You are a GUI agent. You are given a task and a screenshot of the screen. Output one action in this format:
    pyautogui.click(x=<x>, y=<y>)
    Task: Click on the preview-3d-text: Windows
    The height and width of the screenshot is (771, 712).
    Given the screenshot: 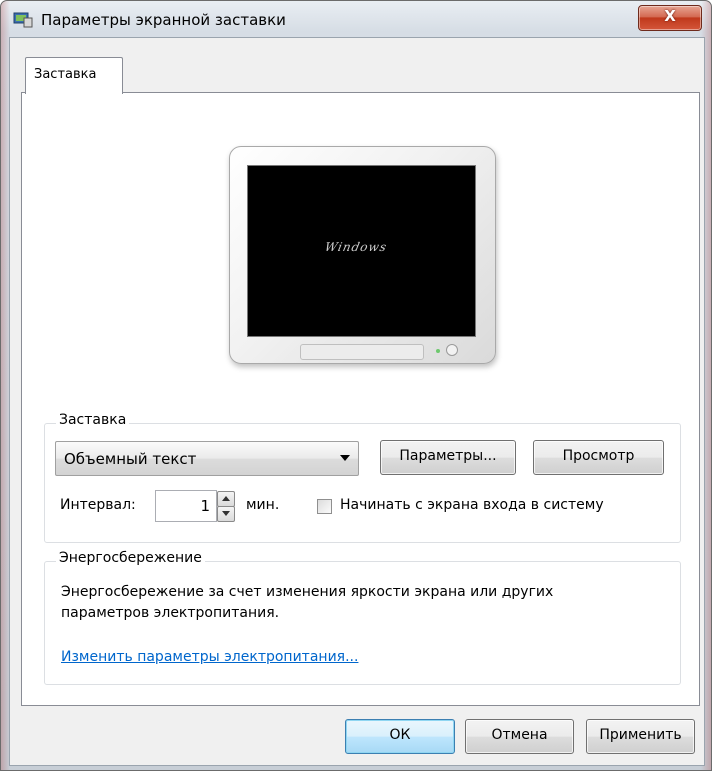 What is the action you would take?
    pyautogui.click(x=356, y=247)
    